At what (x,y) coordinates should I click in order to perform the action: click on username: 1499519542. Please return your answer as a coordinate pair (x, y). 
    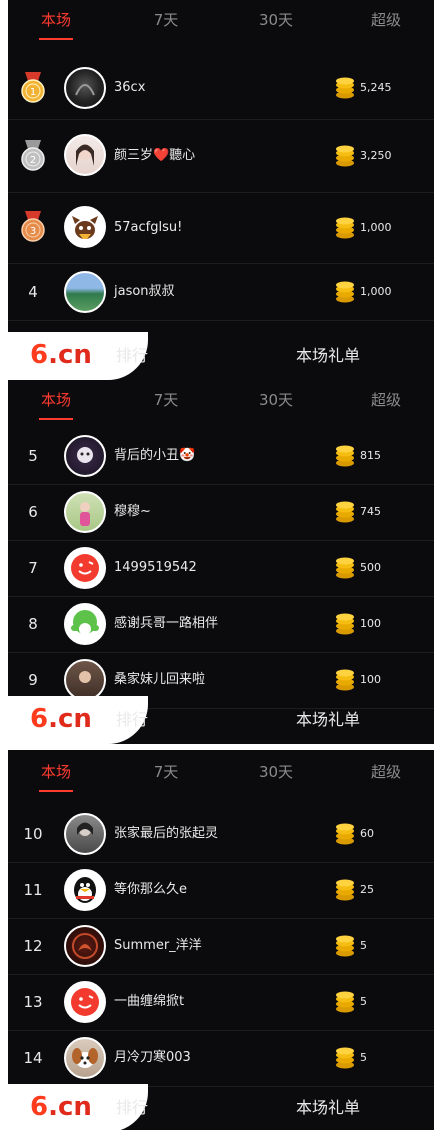
    Looking at the image, I should click on (155, 567).